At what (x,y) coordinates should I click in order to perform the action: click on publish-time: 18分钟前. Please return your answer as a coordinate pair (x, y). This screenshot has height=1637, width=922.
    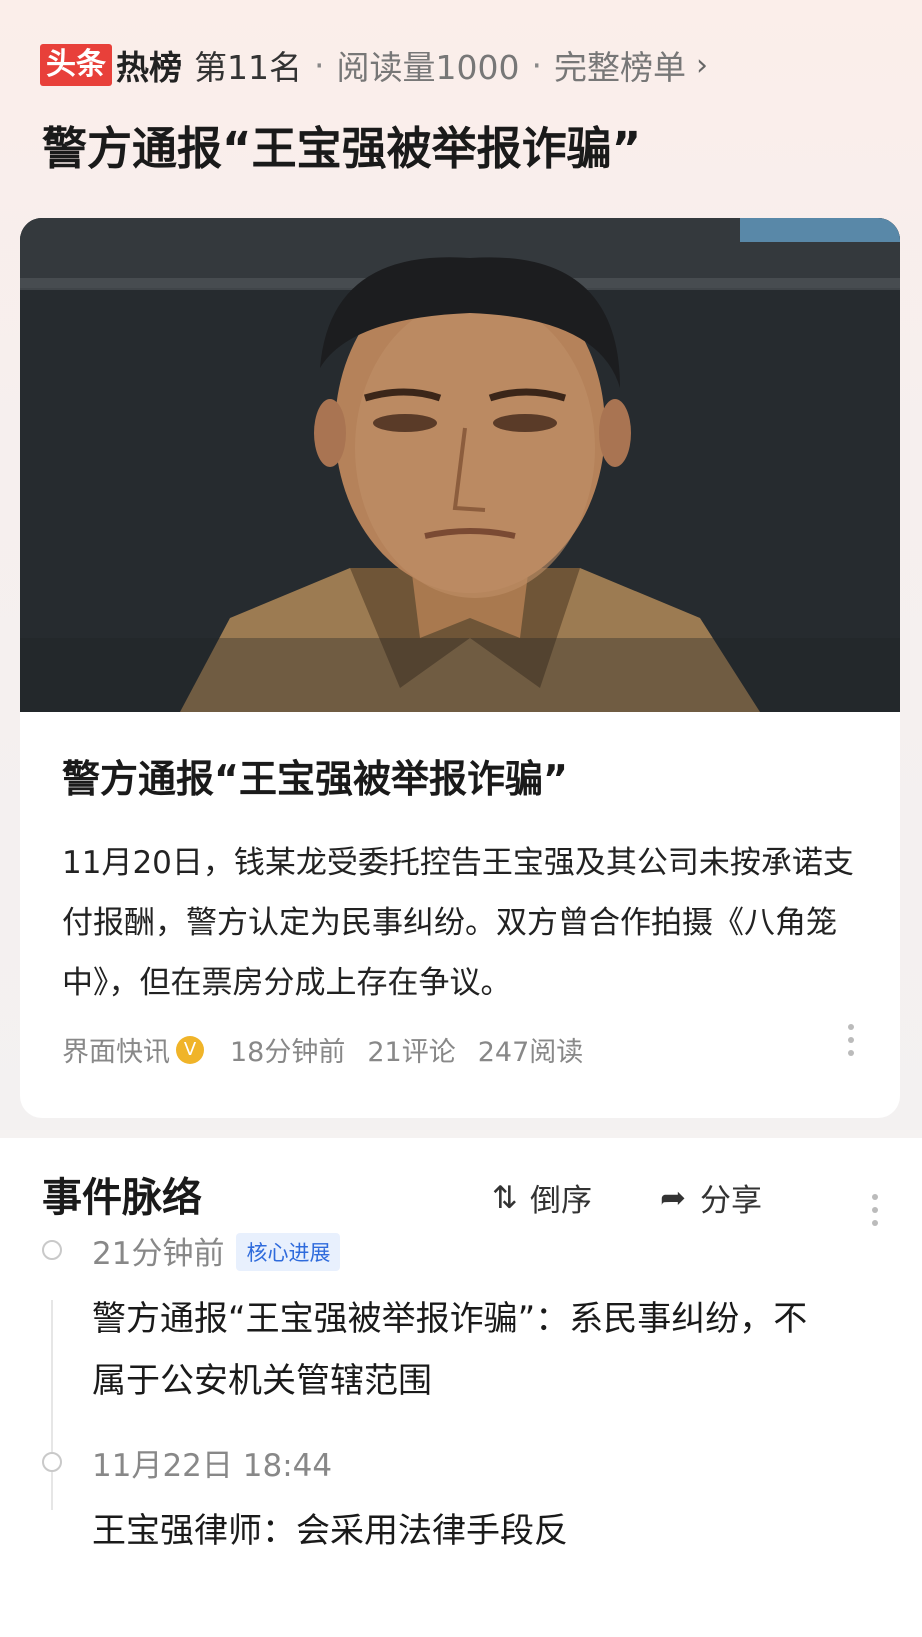
    Looking at the image, I should click on (288, 1052).